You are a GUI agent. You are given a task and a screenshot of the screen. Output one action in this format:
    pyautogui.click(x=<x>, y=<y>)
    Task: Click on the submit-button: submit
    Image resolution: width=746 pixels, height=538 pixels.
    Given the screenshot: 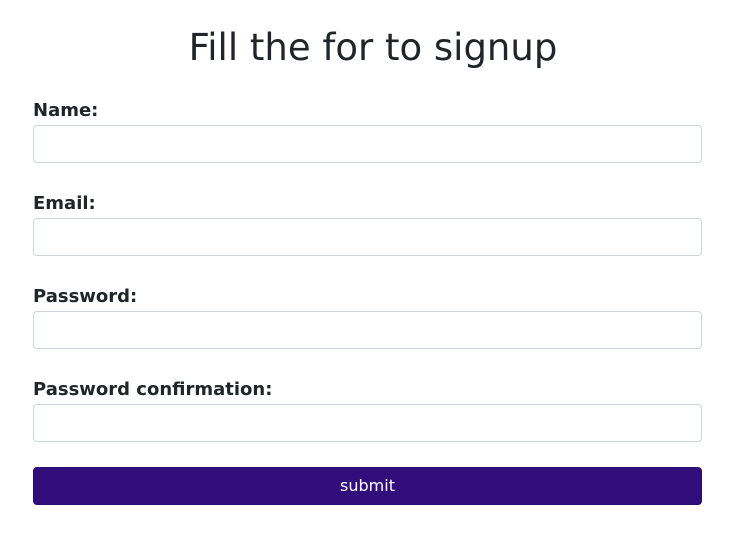 What is the action you would take?
    pyautogui.click(x=367, y=486)
    